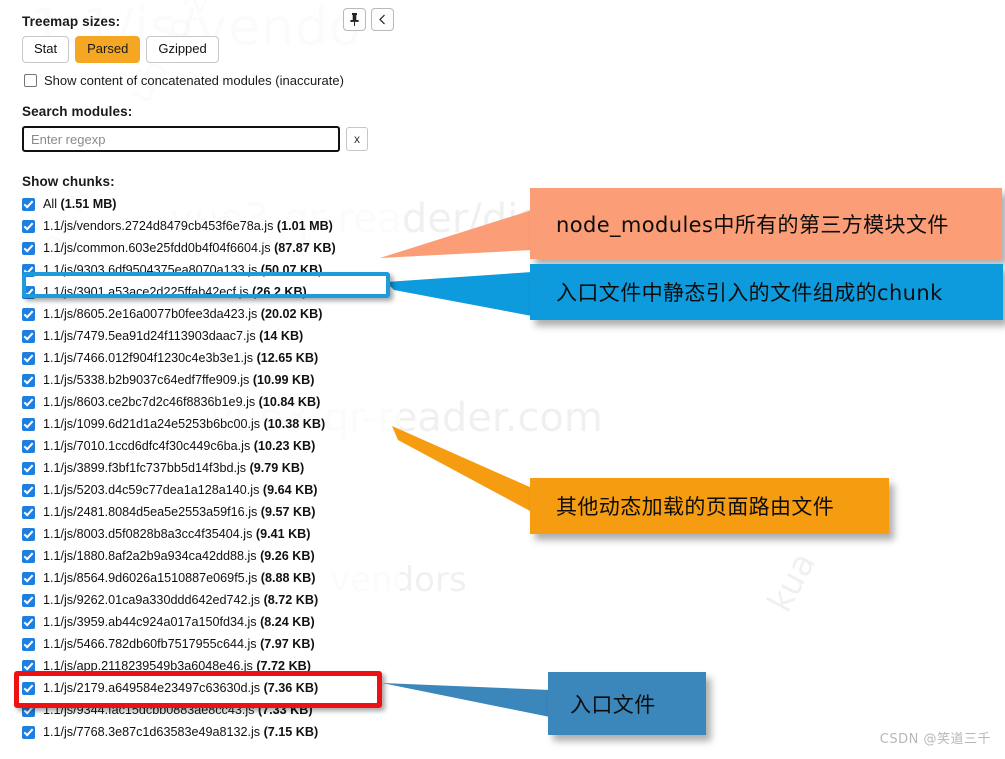  Describe the element at coordinates (456, 234) in the screenshot. I see `vendors-callout-pointer` at that location.